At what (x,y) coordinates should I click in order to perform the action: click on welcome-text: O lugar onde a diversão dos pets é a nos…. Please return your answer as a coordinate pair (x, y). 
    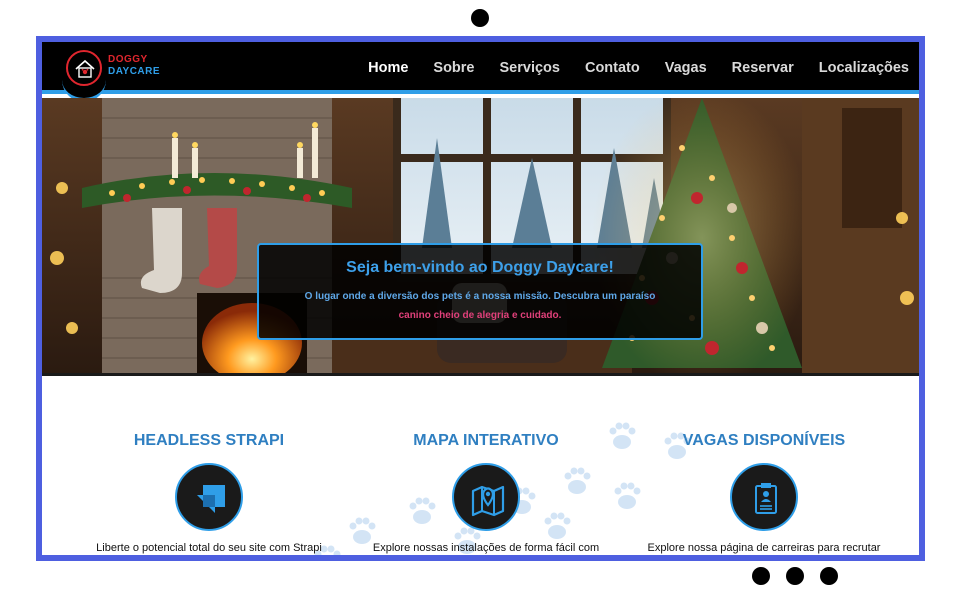
    Looking at the image, I should click on (480, 306).